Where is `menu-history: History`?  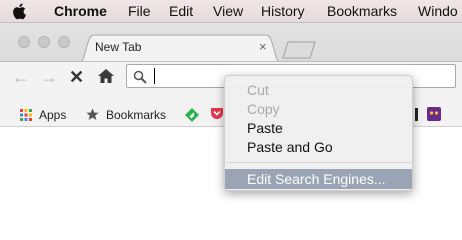
menu-history: History is located at coordinates (283, 11).